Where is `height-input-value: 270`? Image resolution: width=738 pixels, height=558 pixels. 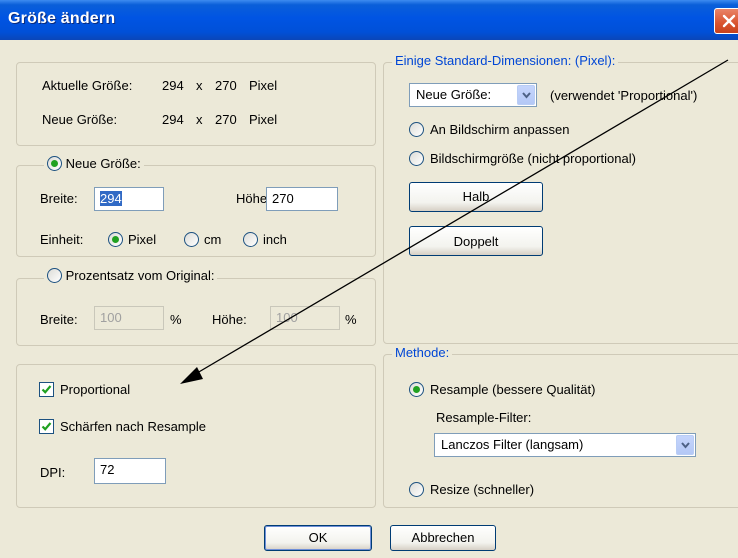
height-input-value: 270 is located at coordinates (283, 198).